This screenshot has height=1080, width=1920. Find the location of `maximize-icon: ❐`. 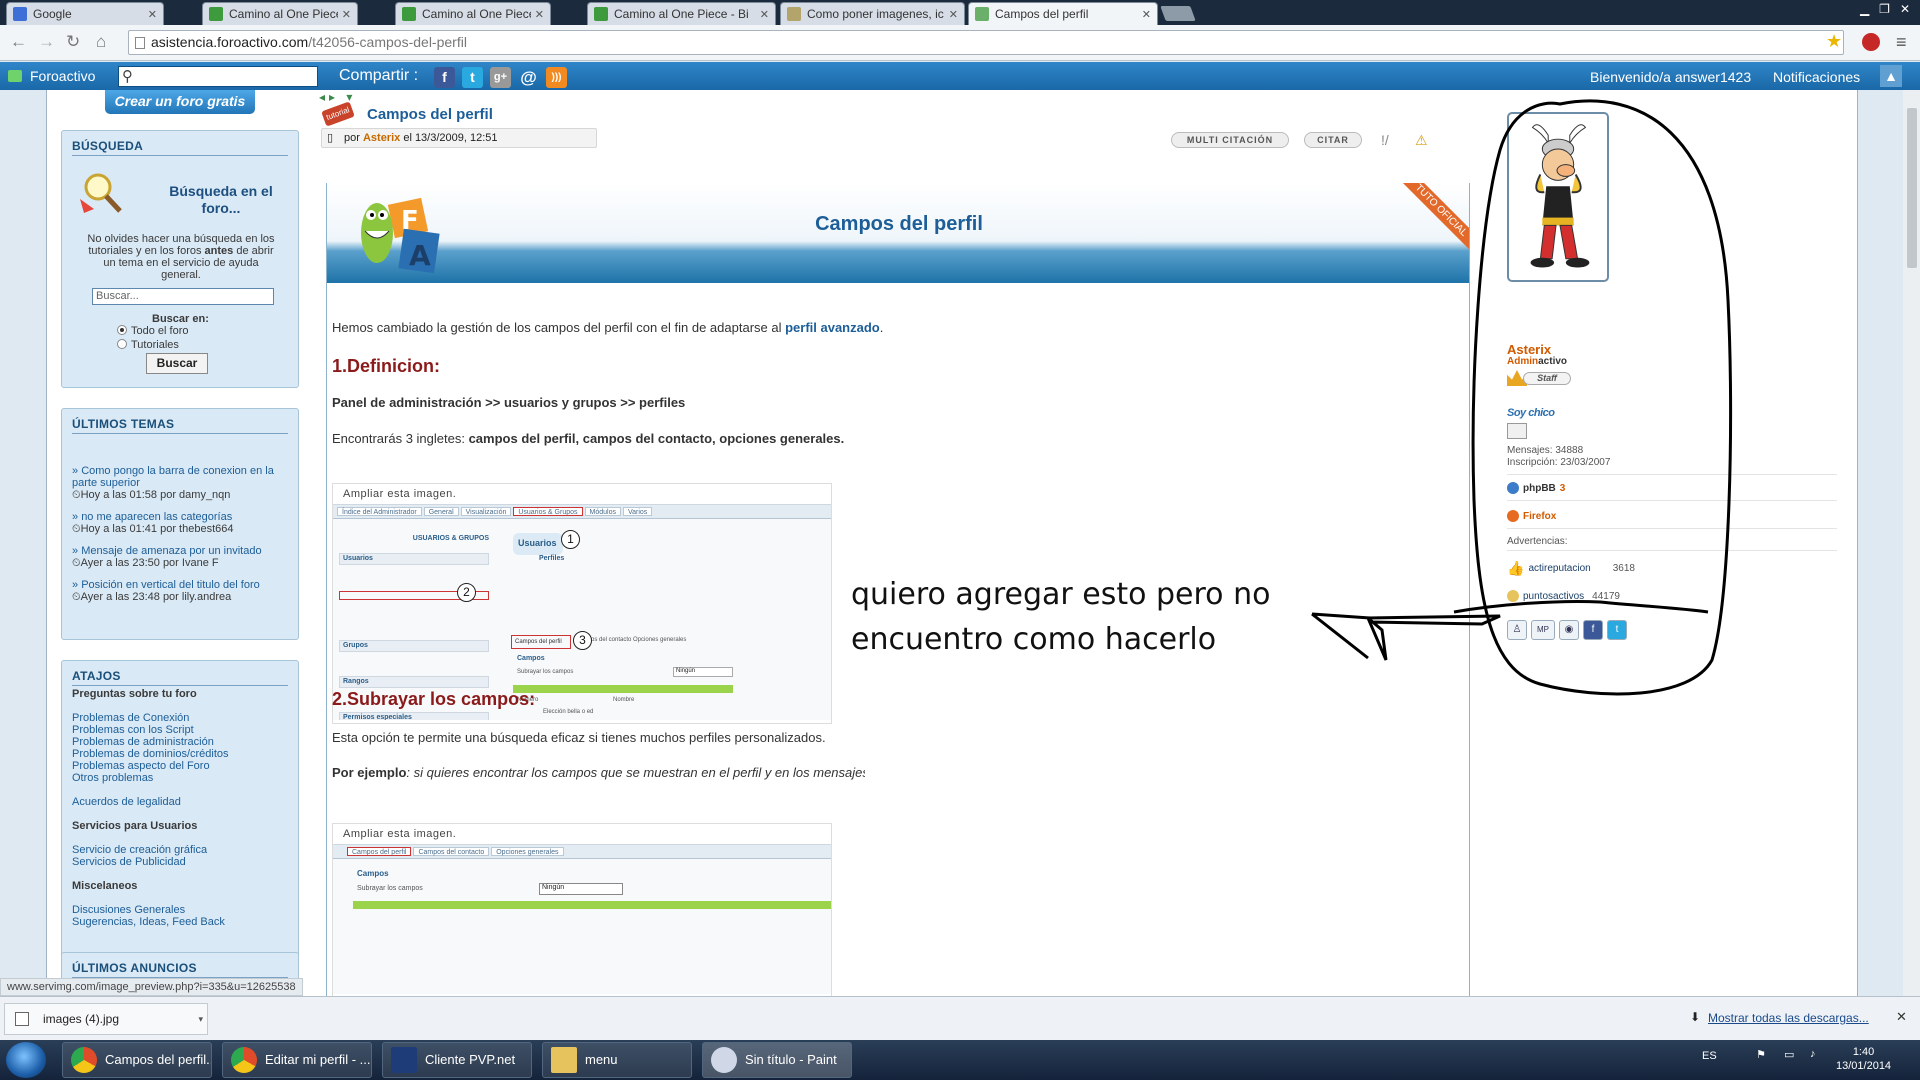

maximize-icon: ❐ is located at coordinates (1884, 9).